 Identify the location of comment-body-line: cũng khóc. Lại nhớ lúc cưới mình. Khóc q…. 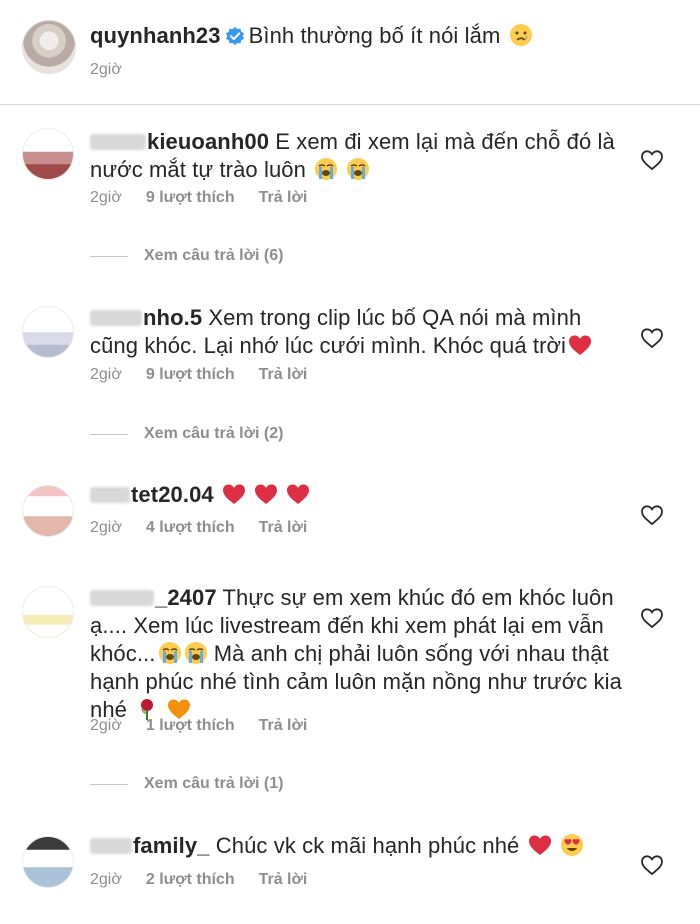
(328, 345).